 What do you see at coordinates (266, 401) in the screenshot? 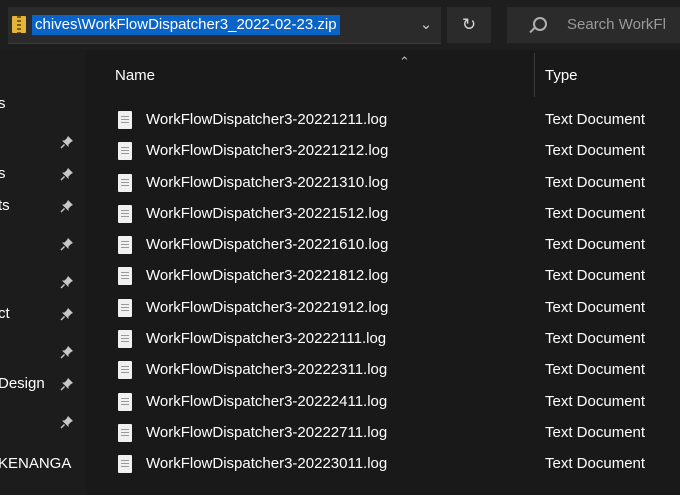
I see `file-name: WorkFlowDispatcher3-20222411.log` at bounding box center [266, 401].